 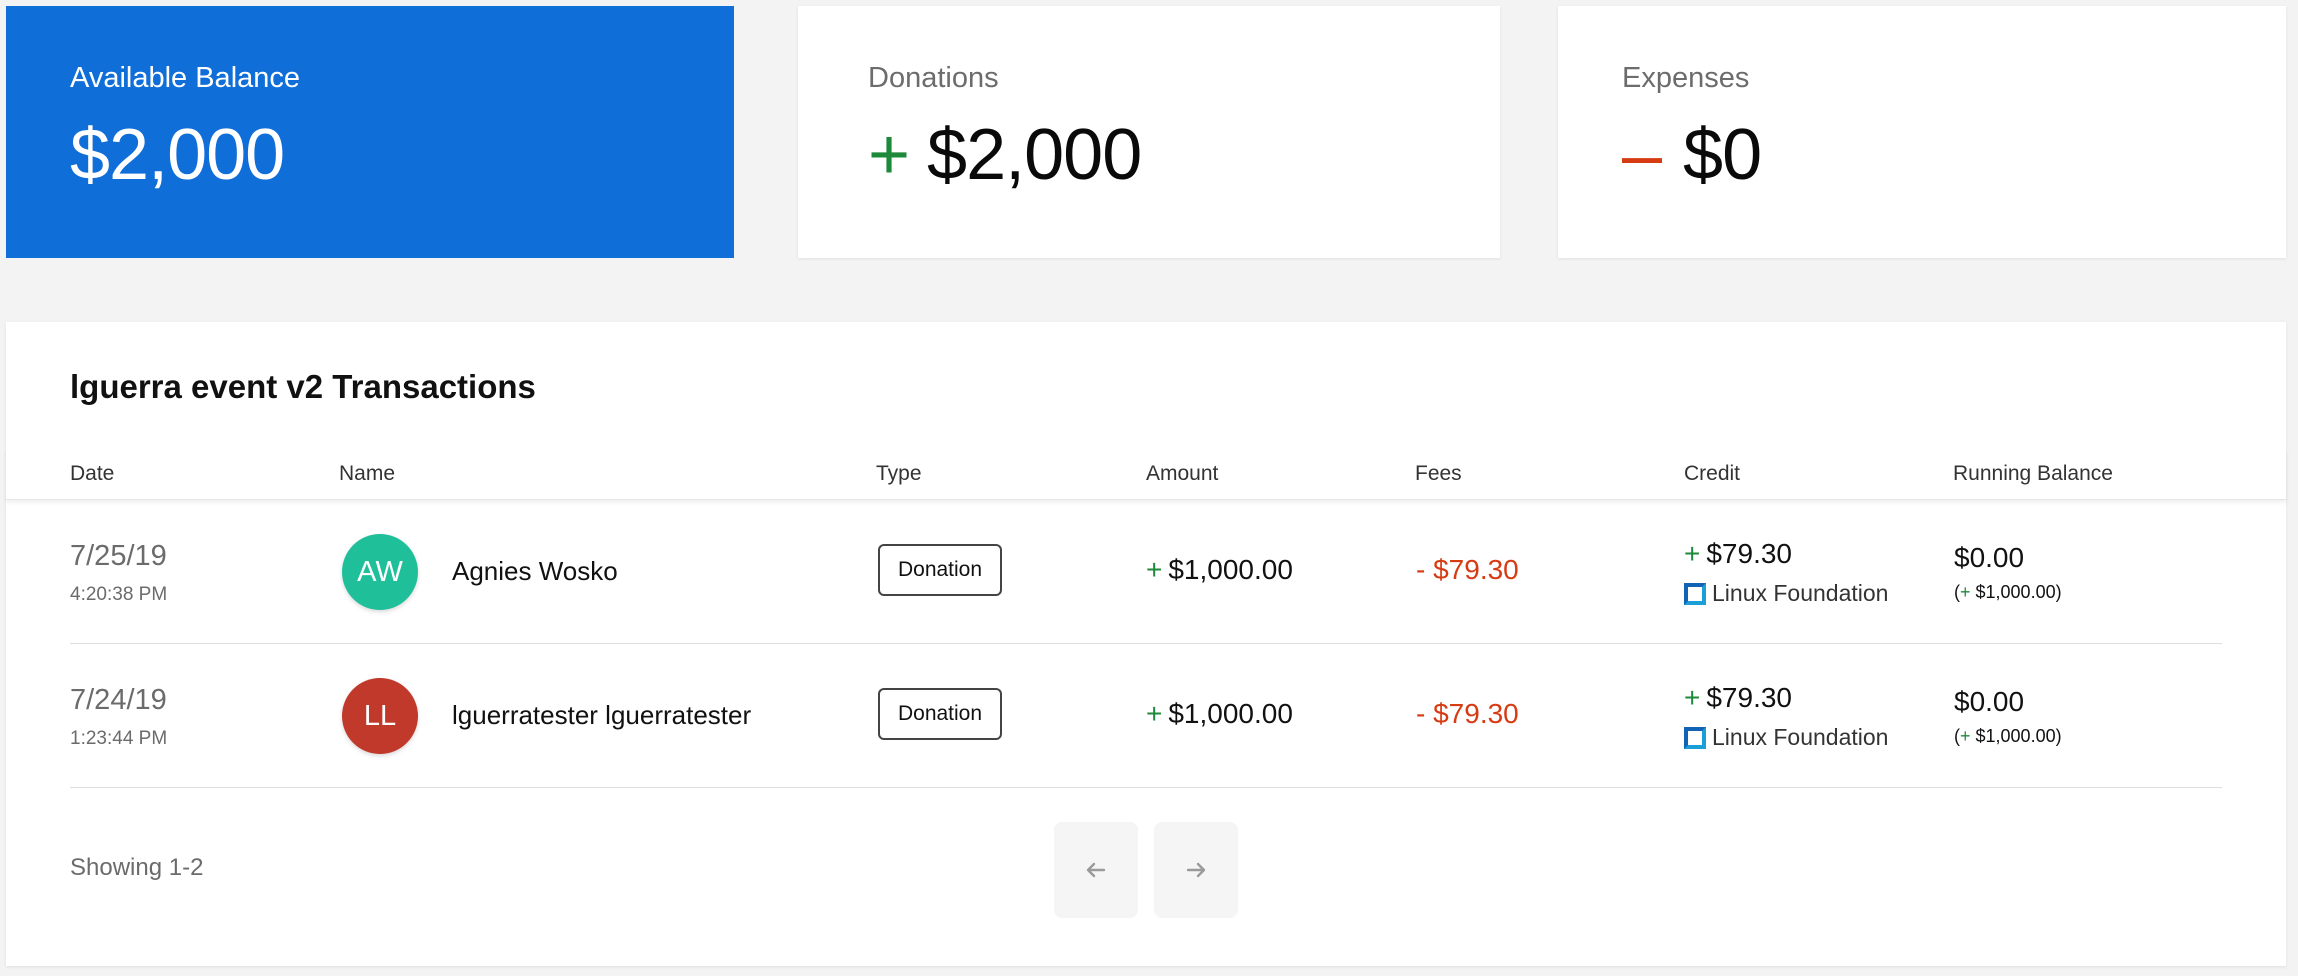 What do you see at coordinates (1686, 78) in the screenshot?
I see `expenses-label: Expenses` at bounding box center [1686, 78].